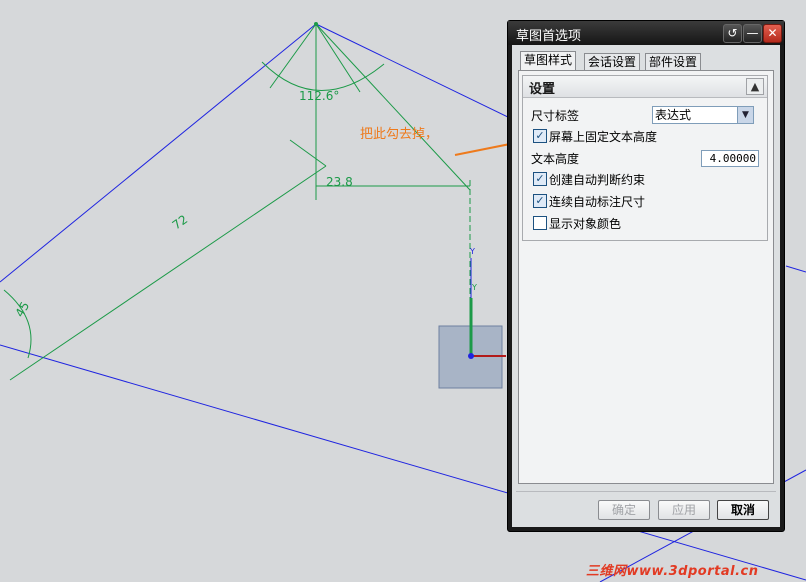 This screenshot has height=582, width=806. I want to click on dimension-label-value: 表达式, so click(673, 115).